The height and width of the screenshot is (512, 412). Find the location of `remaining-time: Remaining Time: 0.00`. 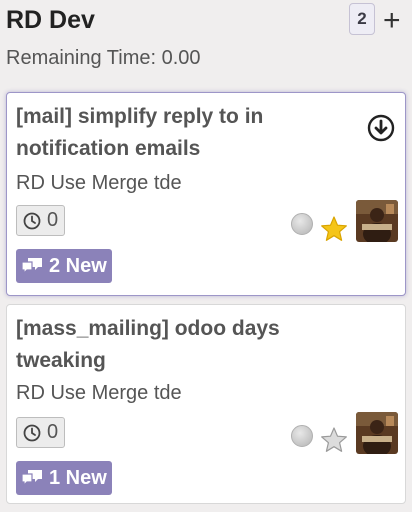

remaining-time: Remaining Time: 0.00 is located at coordinates (103, 58).